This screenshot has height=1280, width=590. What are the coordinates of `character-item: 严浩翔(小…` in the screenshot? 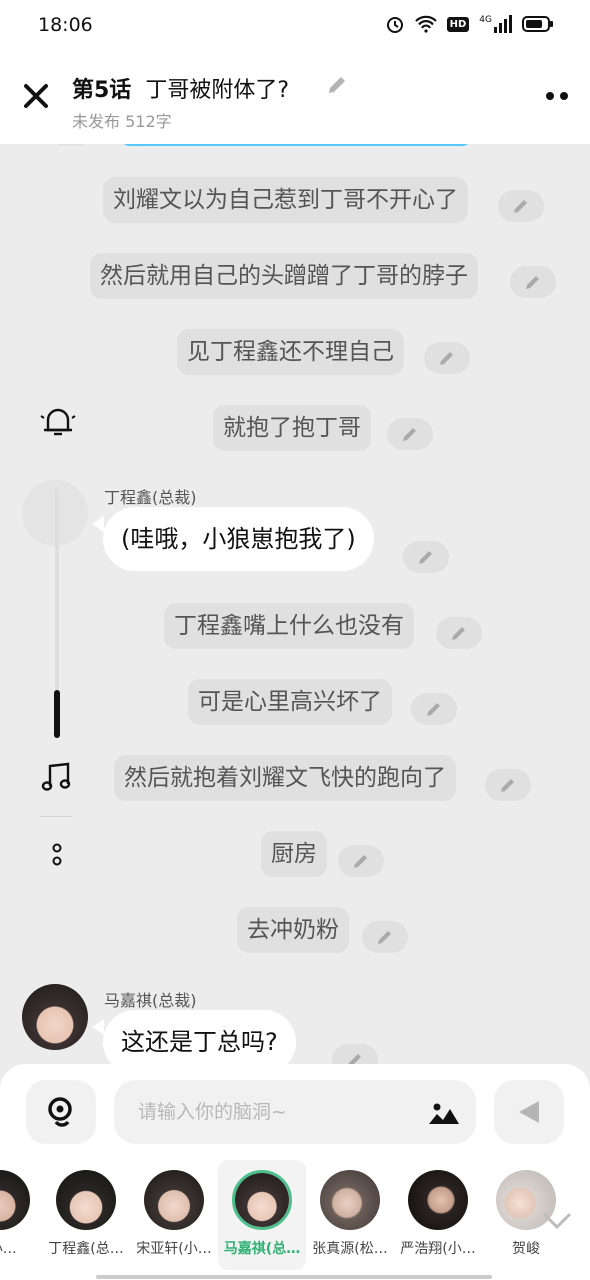 It's located at (438, 1215).